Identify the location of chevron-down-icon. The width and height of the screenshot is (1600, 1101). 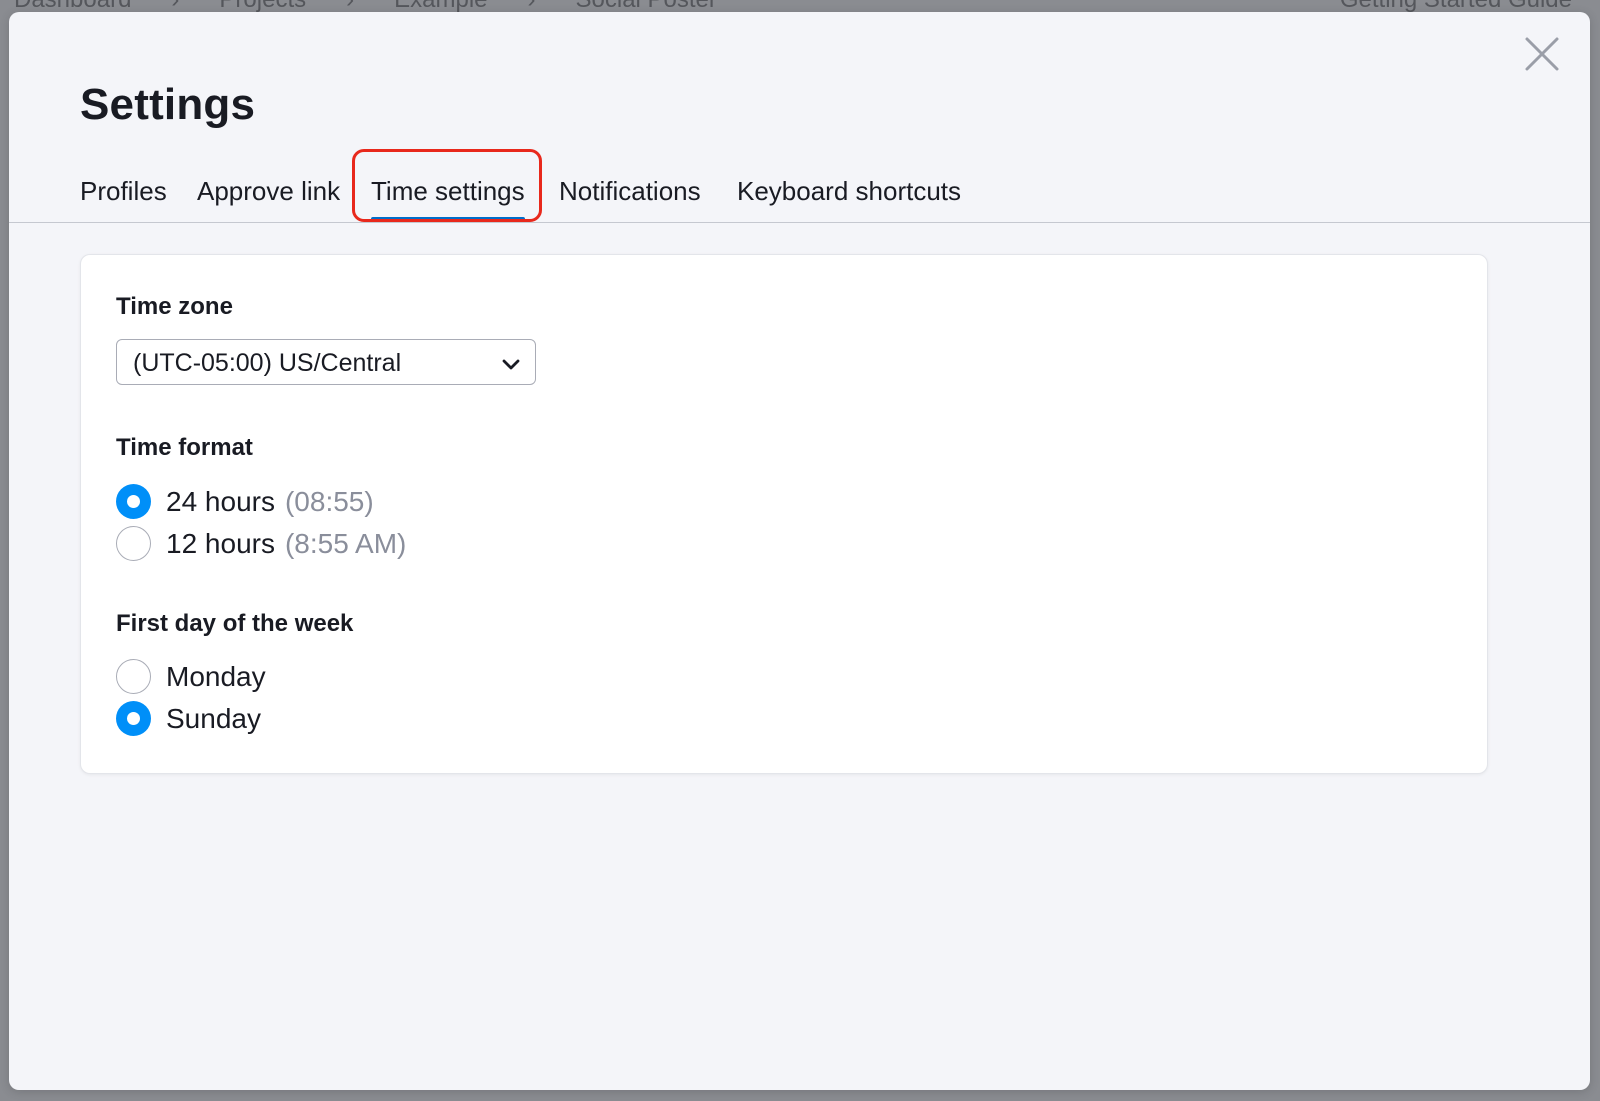
(511, 364).